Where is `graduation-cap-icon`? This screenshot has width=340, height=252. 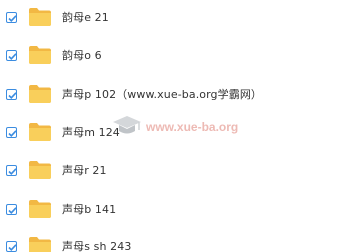 graduation-cap-icon is located at coordinates (127, 125).